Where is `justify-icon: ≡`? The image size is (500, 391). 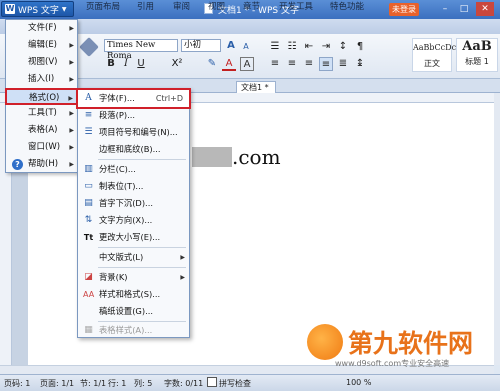
justify-icon: ≡ is located at coordinates (326, 64).